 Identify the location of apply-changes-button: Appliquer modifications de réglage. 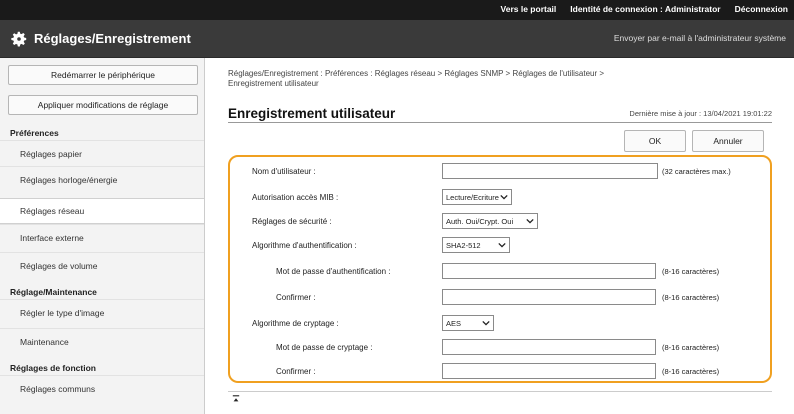
(103, 105).